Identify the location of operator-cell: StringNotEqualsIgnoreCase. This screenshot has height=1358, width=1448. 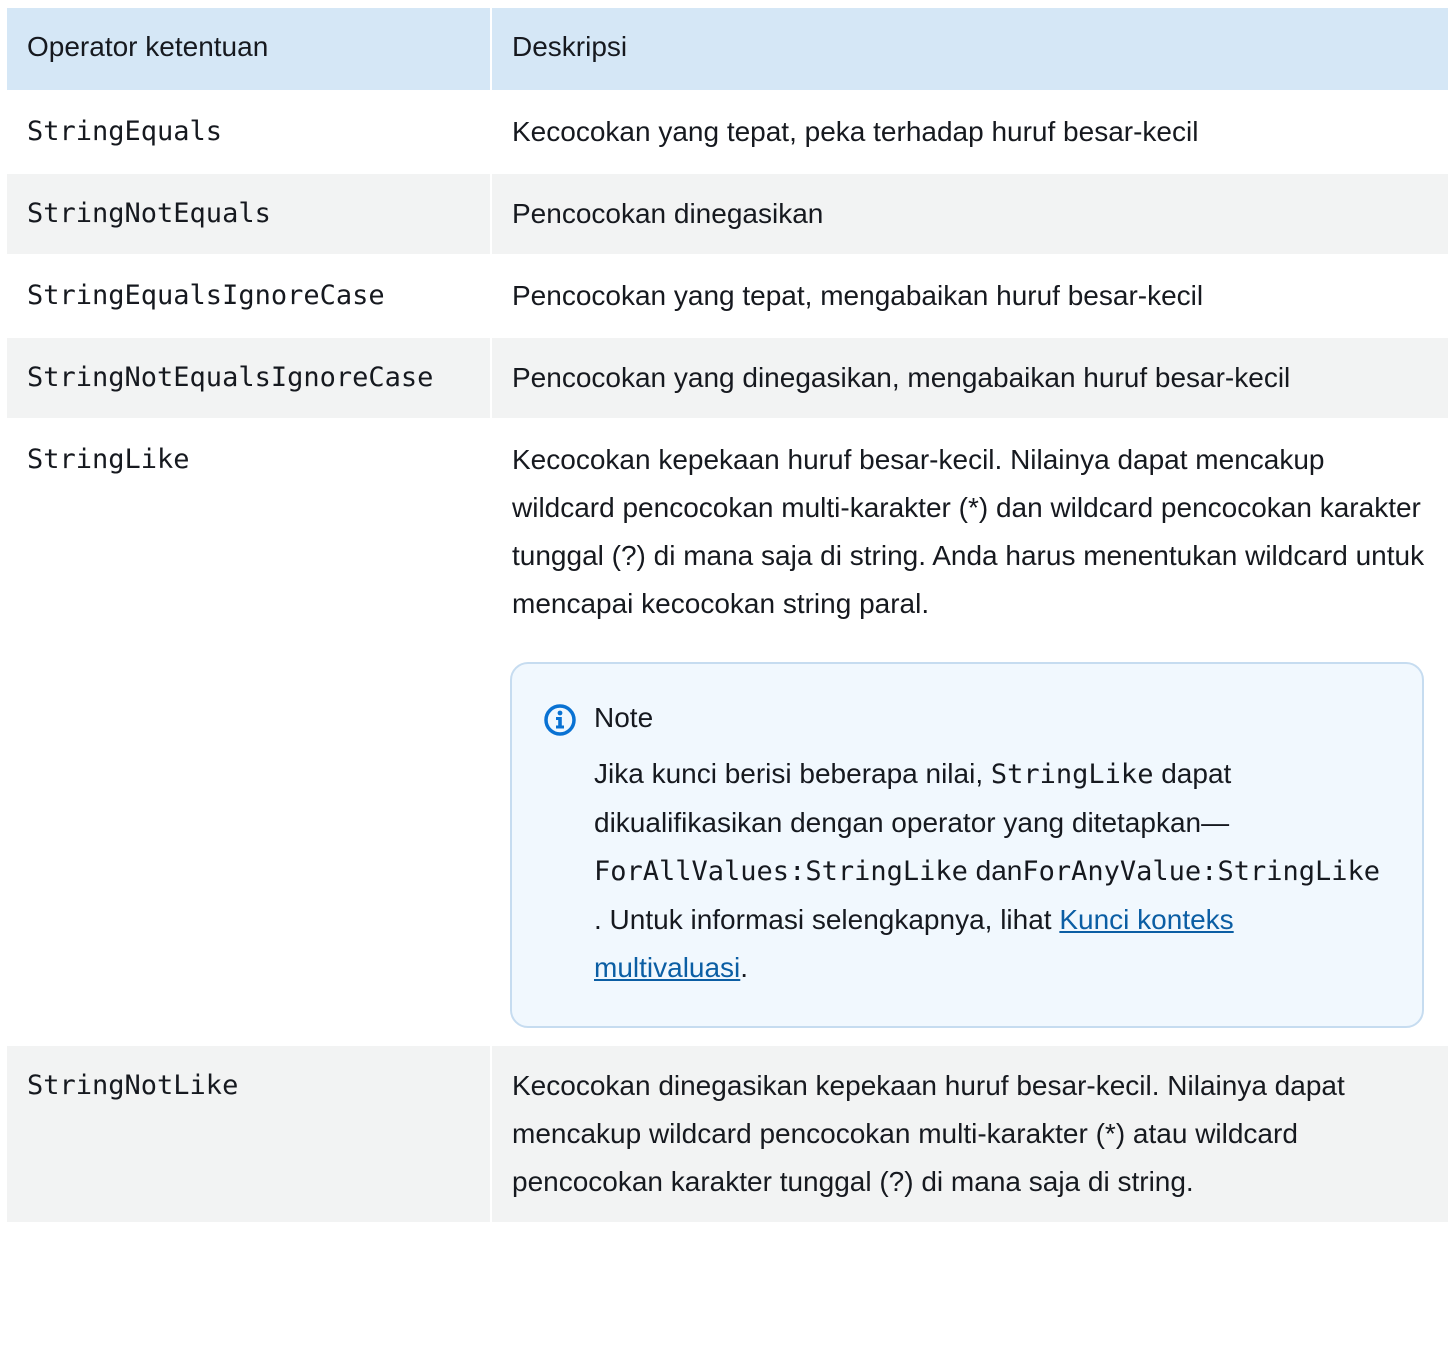
(249, 377).